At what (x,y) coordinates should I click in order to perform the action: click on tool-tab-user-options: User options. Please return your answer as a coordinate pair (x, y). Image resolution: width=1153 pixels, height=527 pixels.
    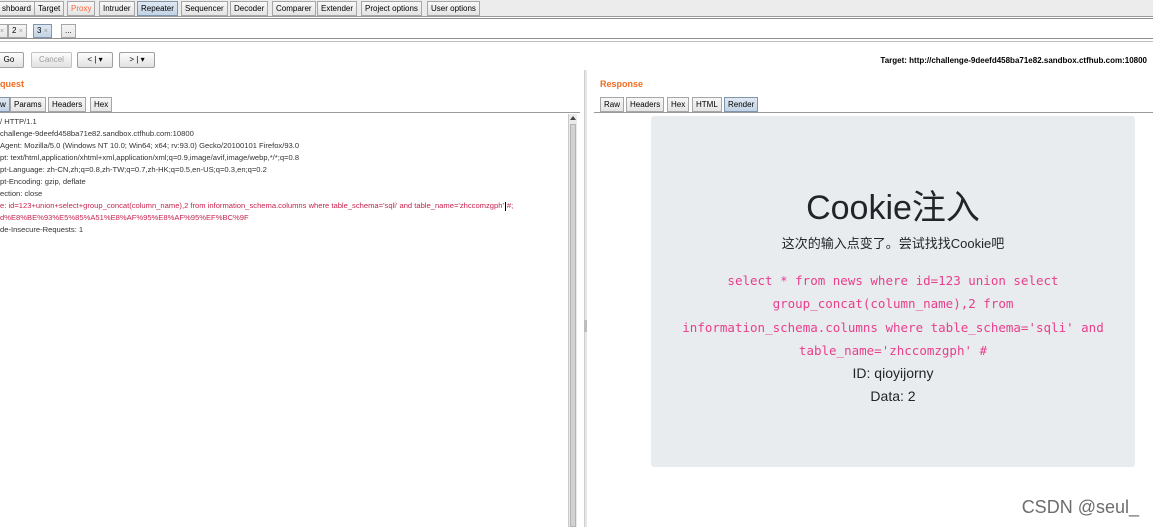
    Looking at the image, I should click on (453, 8).